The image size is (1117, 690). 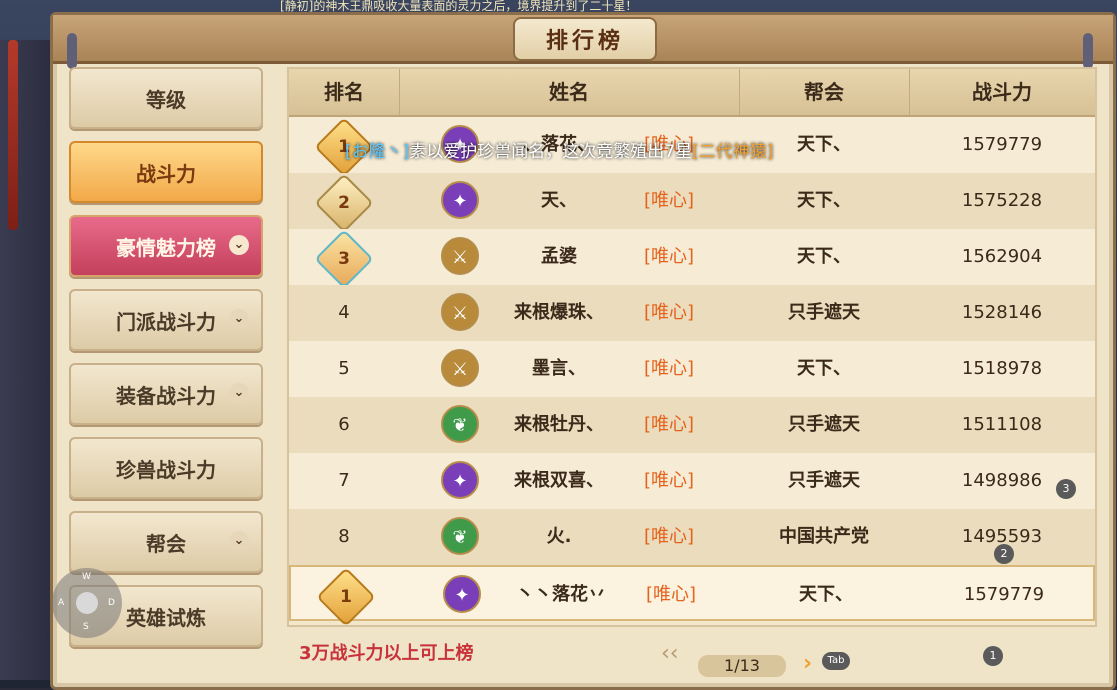 What do you see at coordinates (561, 594) in the screenshot?
I see `player-name: 丶丶落花丷` at bounding box center [561, 594].